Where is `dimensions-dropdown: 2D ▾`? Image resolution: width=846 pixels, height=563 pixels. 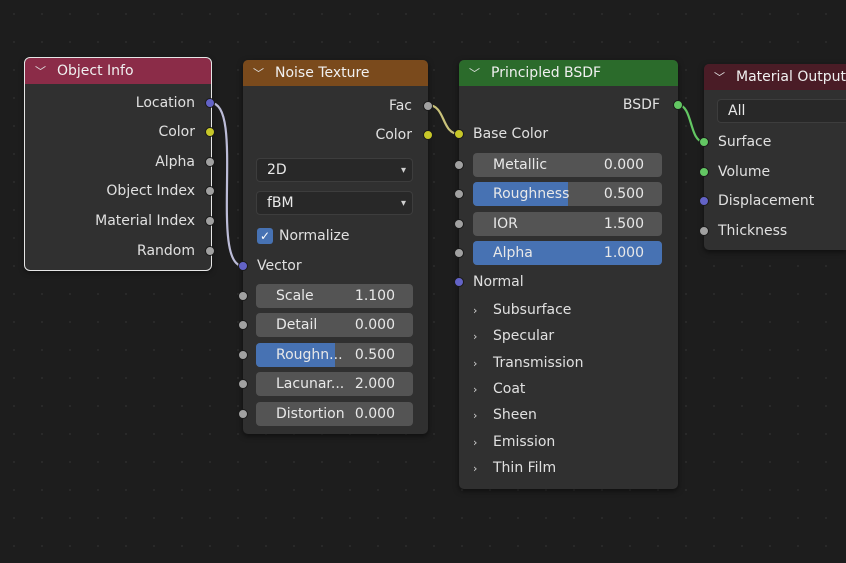 dimensions-dropdown: 2D ▾ is located at coordinates (334, 170).